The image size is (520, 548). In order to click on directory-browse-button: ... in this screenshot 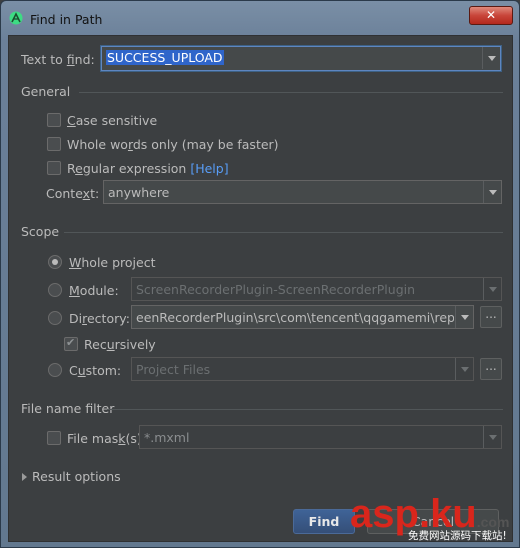, I will do `click(491, 317)`.